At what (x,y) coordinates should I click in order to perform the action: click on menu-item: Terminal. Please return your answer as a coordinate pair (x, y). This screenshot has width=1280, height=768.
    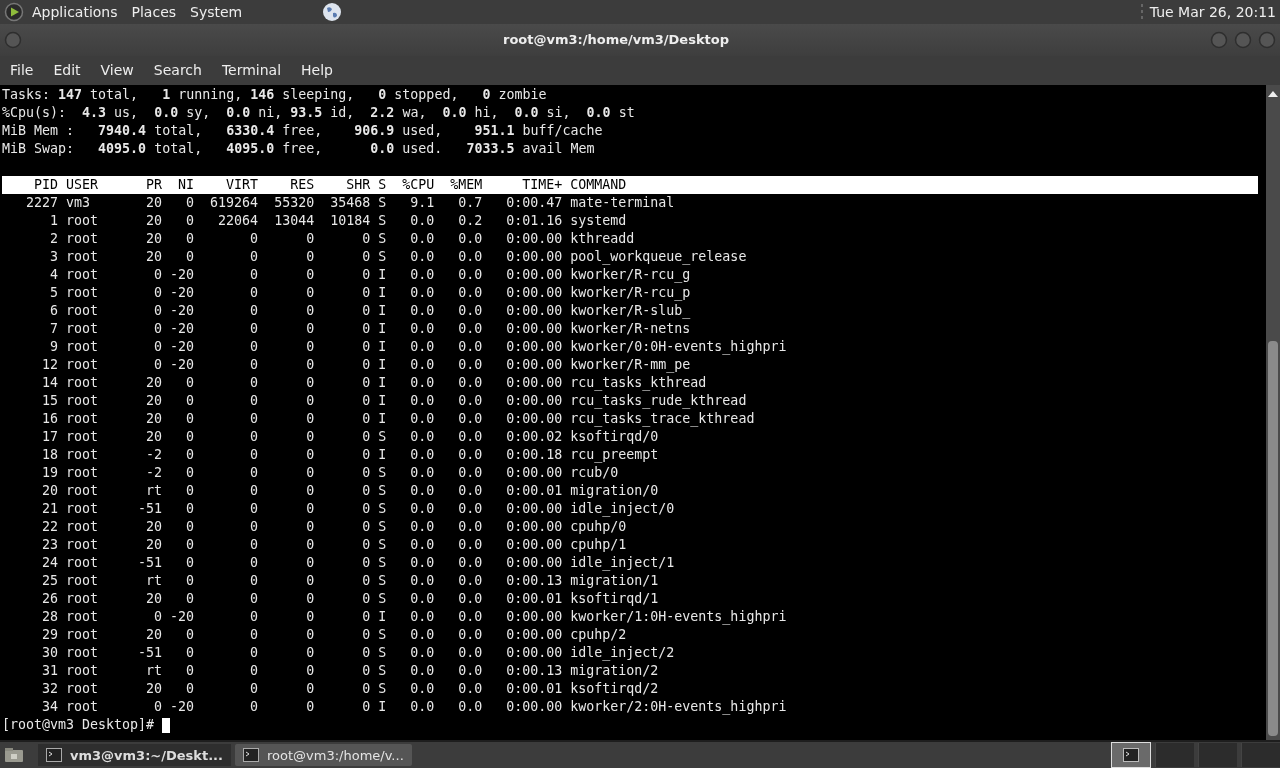
    Looking at the image, I should click on (251, 70).